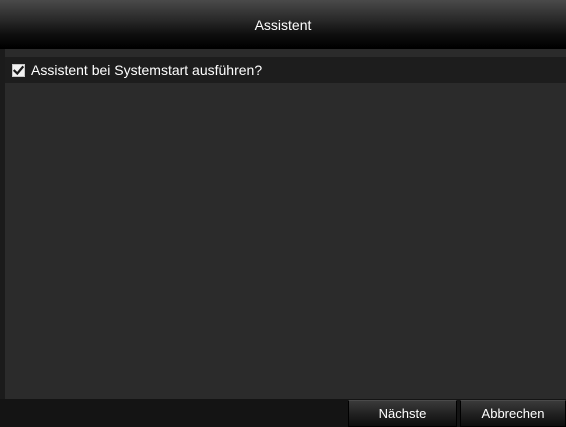 This screenshot has height=427, width=566. I want to click on startup-wizard-checkbox, so click(18, 70).